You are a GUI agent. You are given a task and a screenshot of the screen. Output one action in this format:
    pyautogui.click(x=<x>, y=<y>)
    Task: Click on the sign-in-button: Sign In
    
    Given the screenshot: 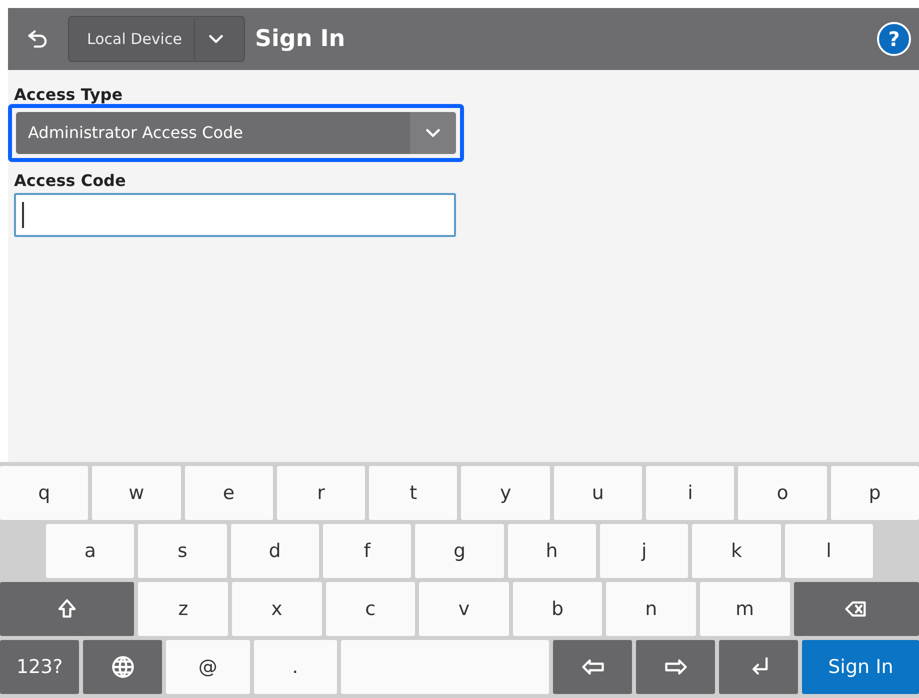 What is the action you would take?
    pyautogui.click(x=860, y=667)
    